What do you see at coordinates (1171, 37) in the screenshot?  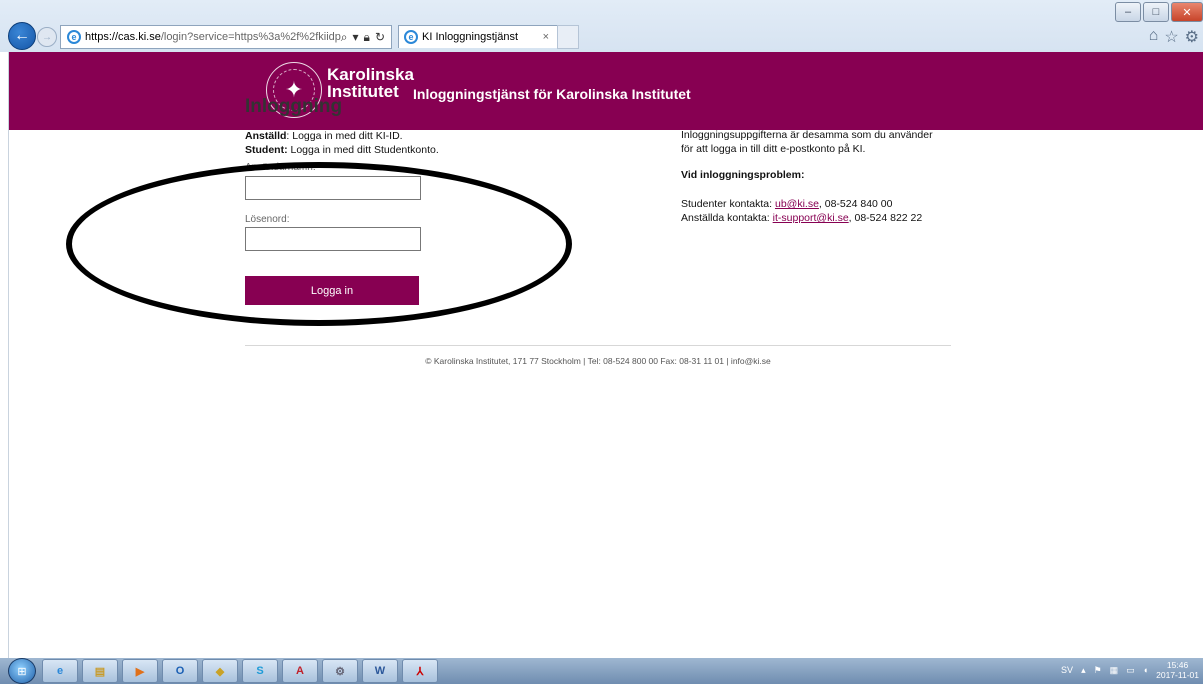 I see `favorites-star-icon: ☆` at bounding box center [1171, 37].